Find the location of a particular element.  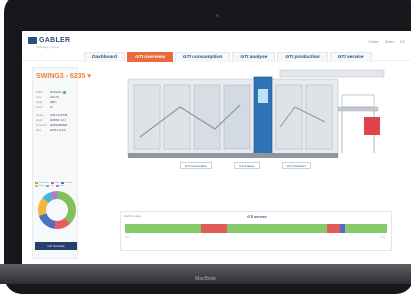

legend-label: Stop is located at coordinates (57, 183).